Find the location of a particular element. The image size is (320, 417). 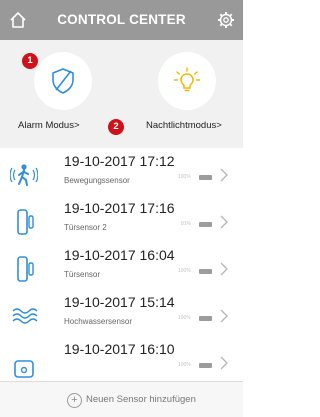

plus-icon: + is located at coordinates (74, 400).